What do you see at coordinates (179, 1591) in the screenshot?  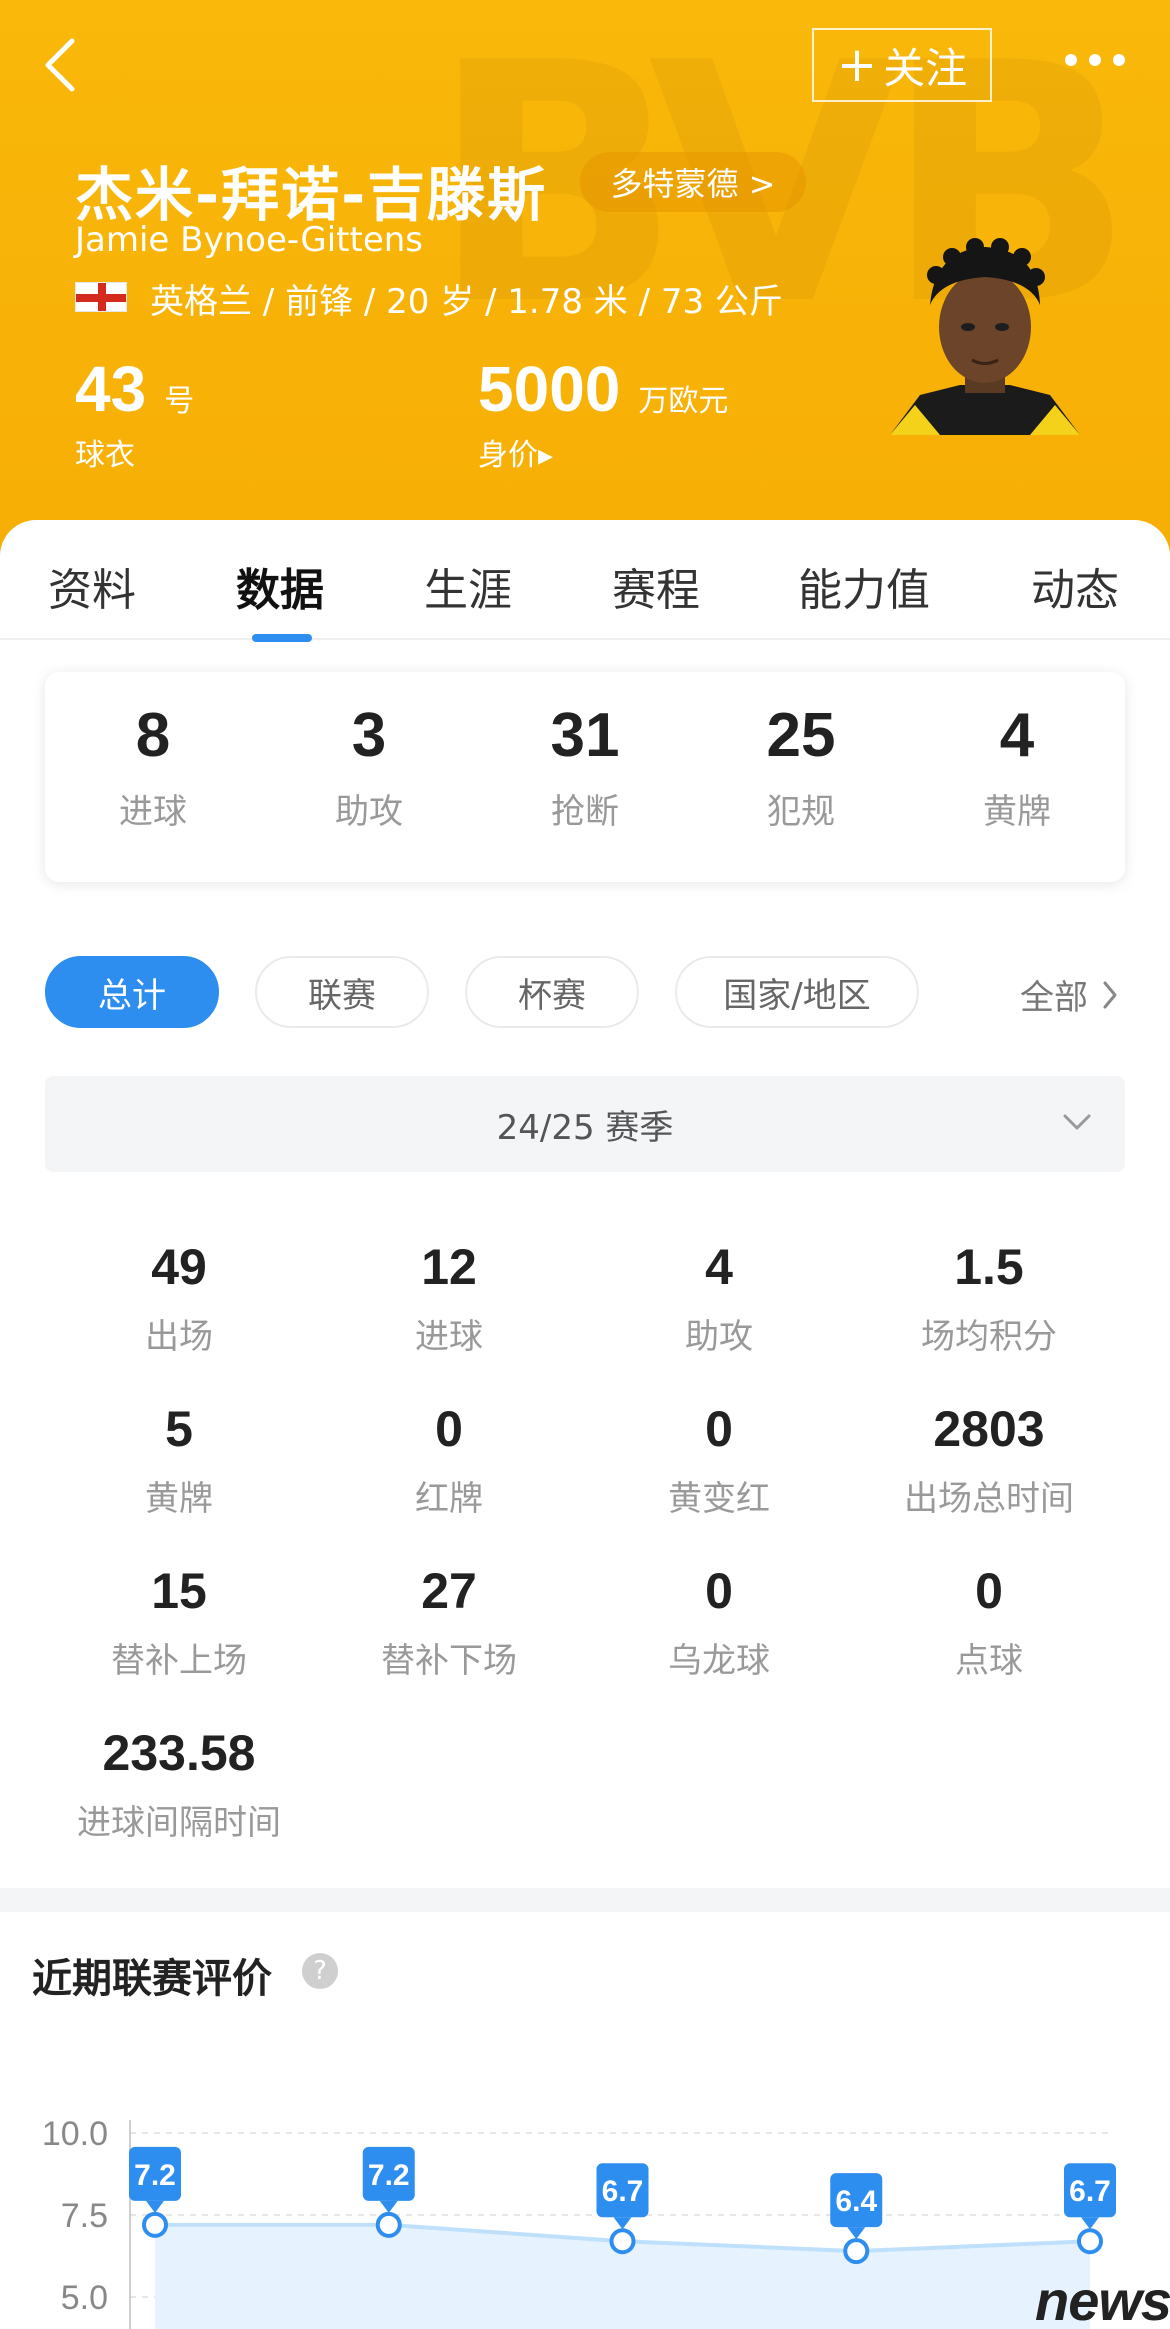 I see `stat-value: 15` at bounding box center [179, 1591].